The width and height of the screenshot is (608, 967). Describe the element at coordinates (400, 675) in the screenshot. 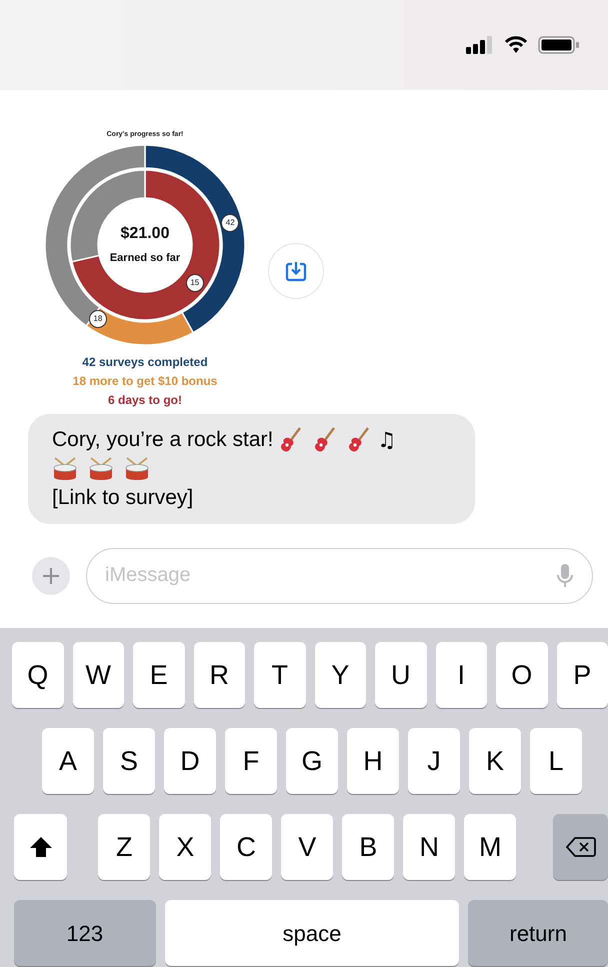

I see `letter-key: U` at that location.